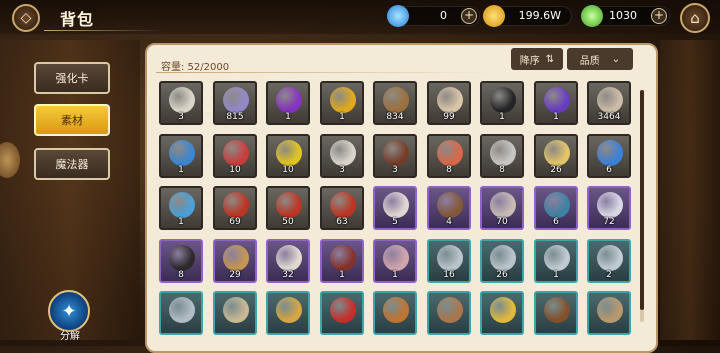 This screenshot has width=720, height=353. I want to click on scrollbar-thumb, so click(642, 200).